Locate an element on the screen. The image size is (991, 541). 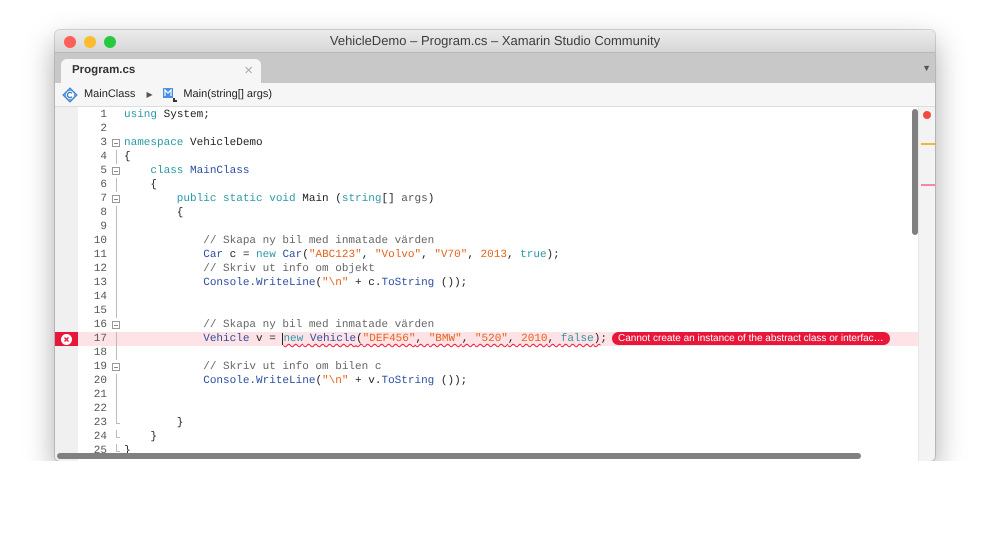
line-number: 25 is located at coordinates (100, 451).